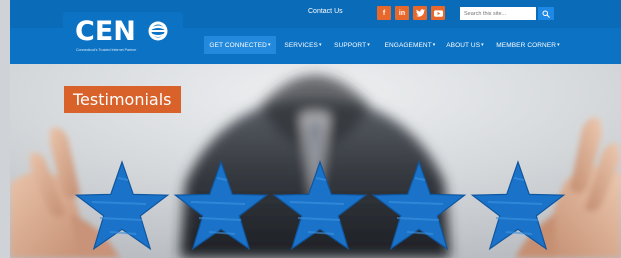 This screenshot has height=258, width=621. I want to click on nav-member-corner-label: MEMBER CORNER, so click(526, 45).